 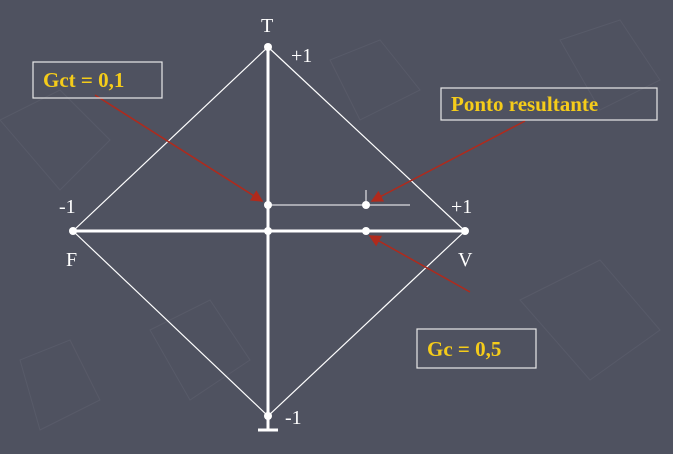 I want to click on gct-callout: Gct = 0,1, so click(x=97, y=80).